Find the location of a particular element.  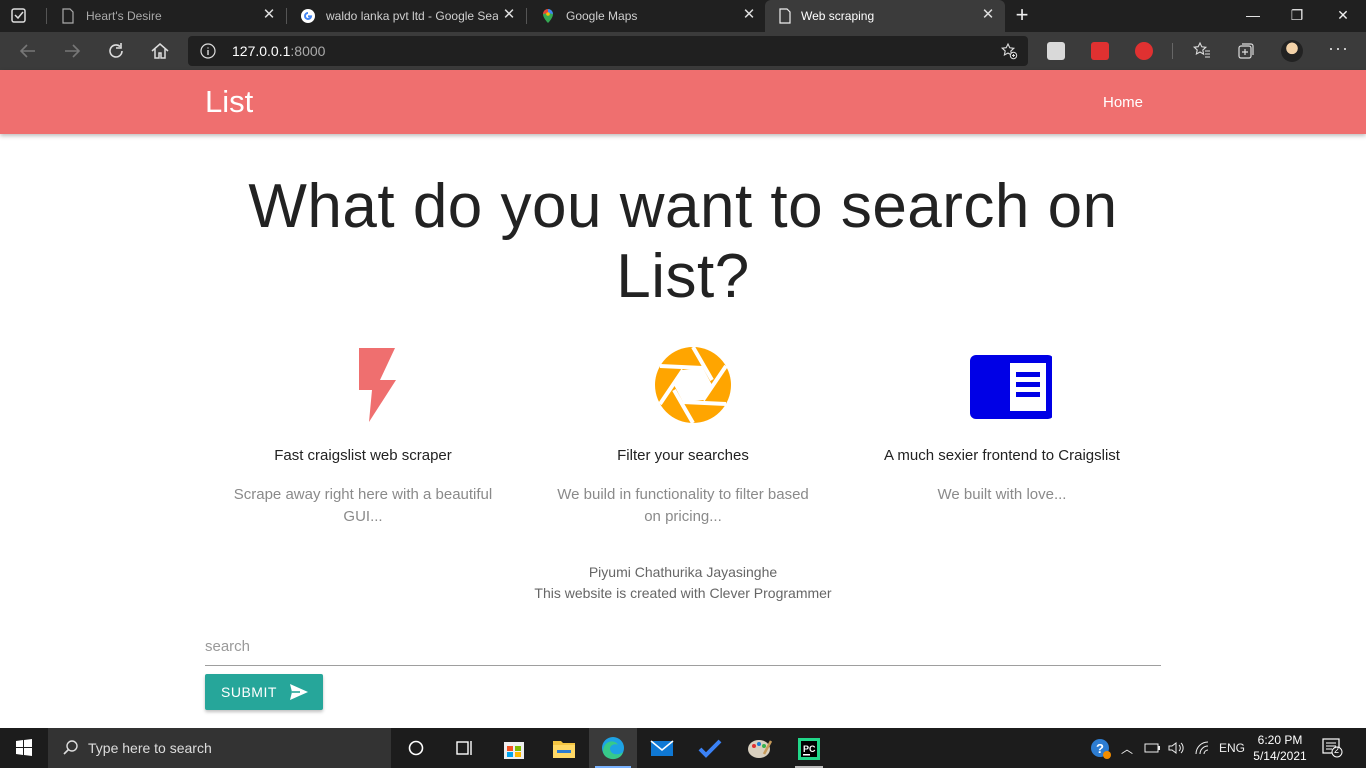

taskbar-search-box: Type here to search is located at coordinates (219, 748).